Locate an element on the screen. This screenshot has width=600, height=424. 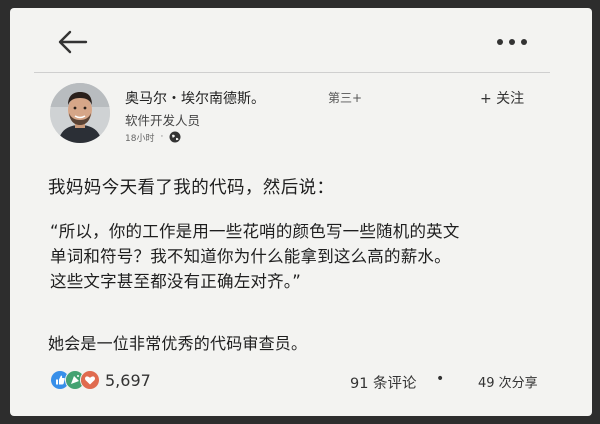
author-title: 软件开发人员 is located at coordinates (163, 120).